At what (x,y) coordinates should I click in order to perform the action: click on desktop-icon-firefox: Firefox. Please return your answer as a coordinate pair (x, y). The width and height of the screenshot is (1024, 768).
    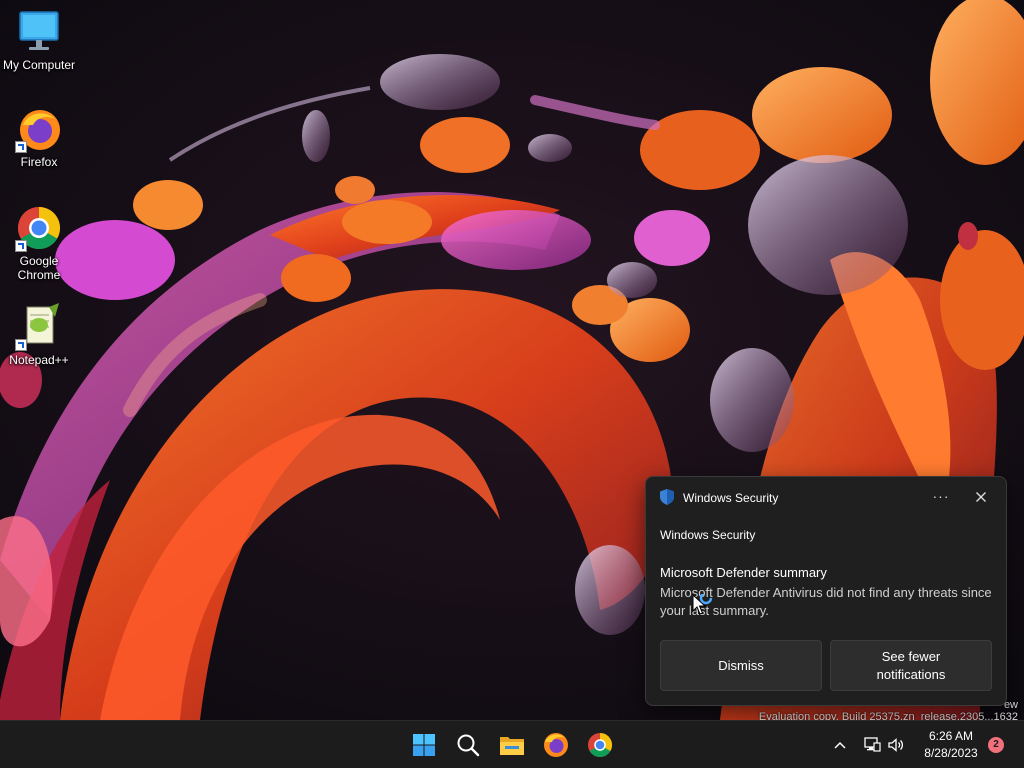
    Looking at the image, I should click on (39, 137).